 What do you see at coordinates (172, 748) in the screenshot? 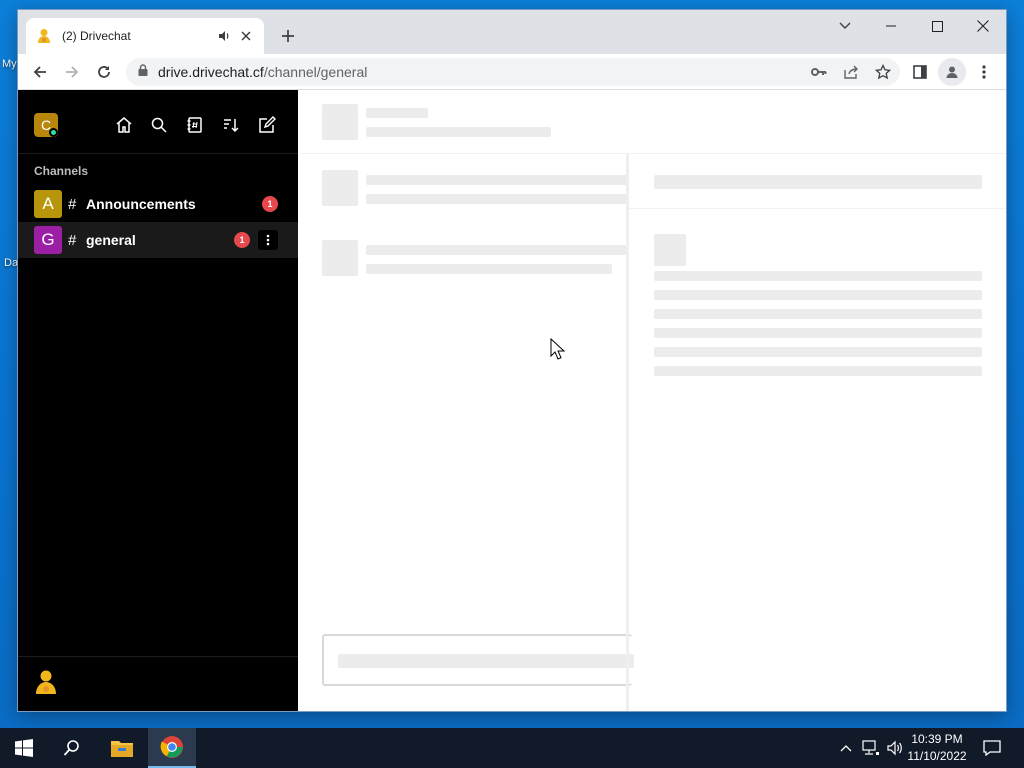
I see `chrome-taskbar-icon` at bounding box center [172, 748].